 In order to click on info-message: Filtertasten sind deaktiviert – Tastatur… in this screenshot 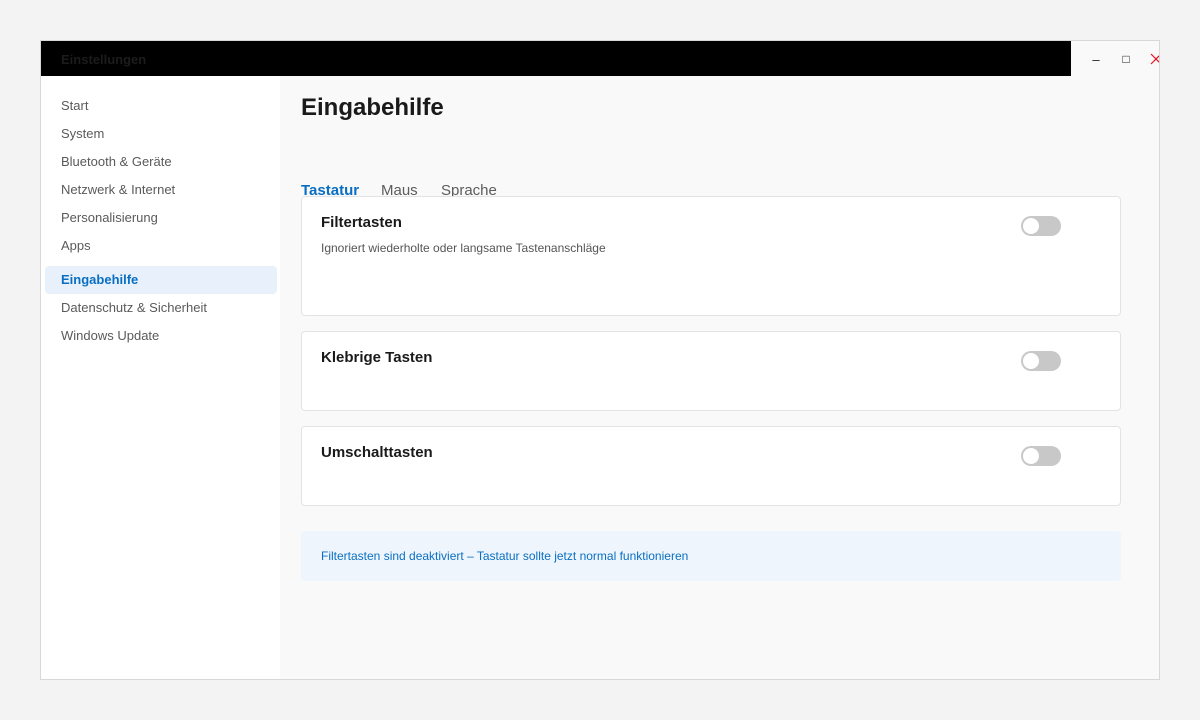, I will do `click(505, 556)`.